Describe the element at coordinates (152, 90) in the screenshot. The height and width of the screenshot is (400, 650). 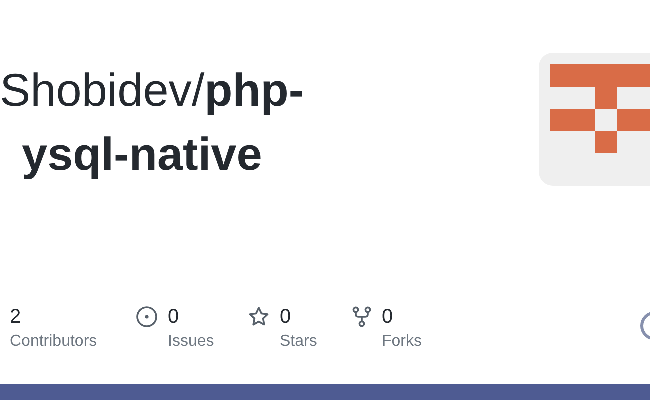
I see `repo-title: Shobidev/php-` at that location.